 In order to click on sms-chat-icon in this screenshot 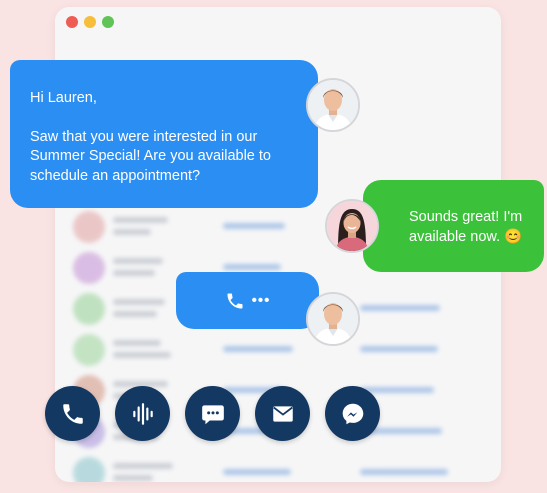, I will do `click(212, 414)`.